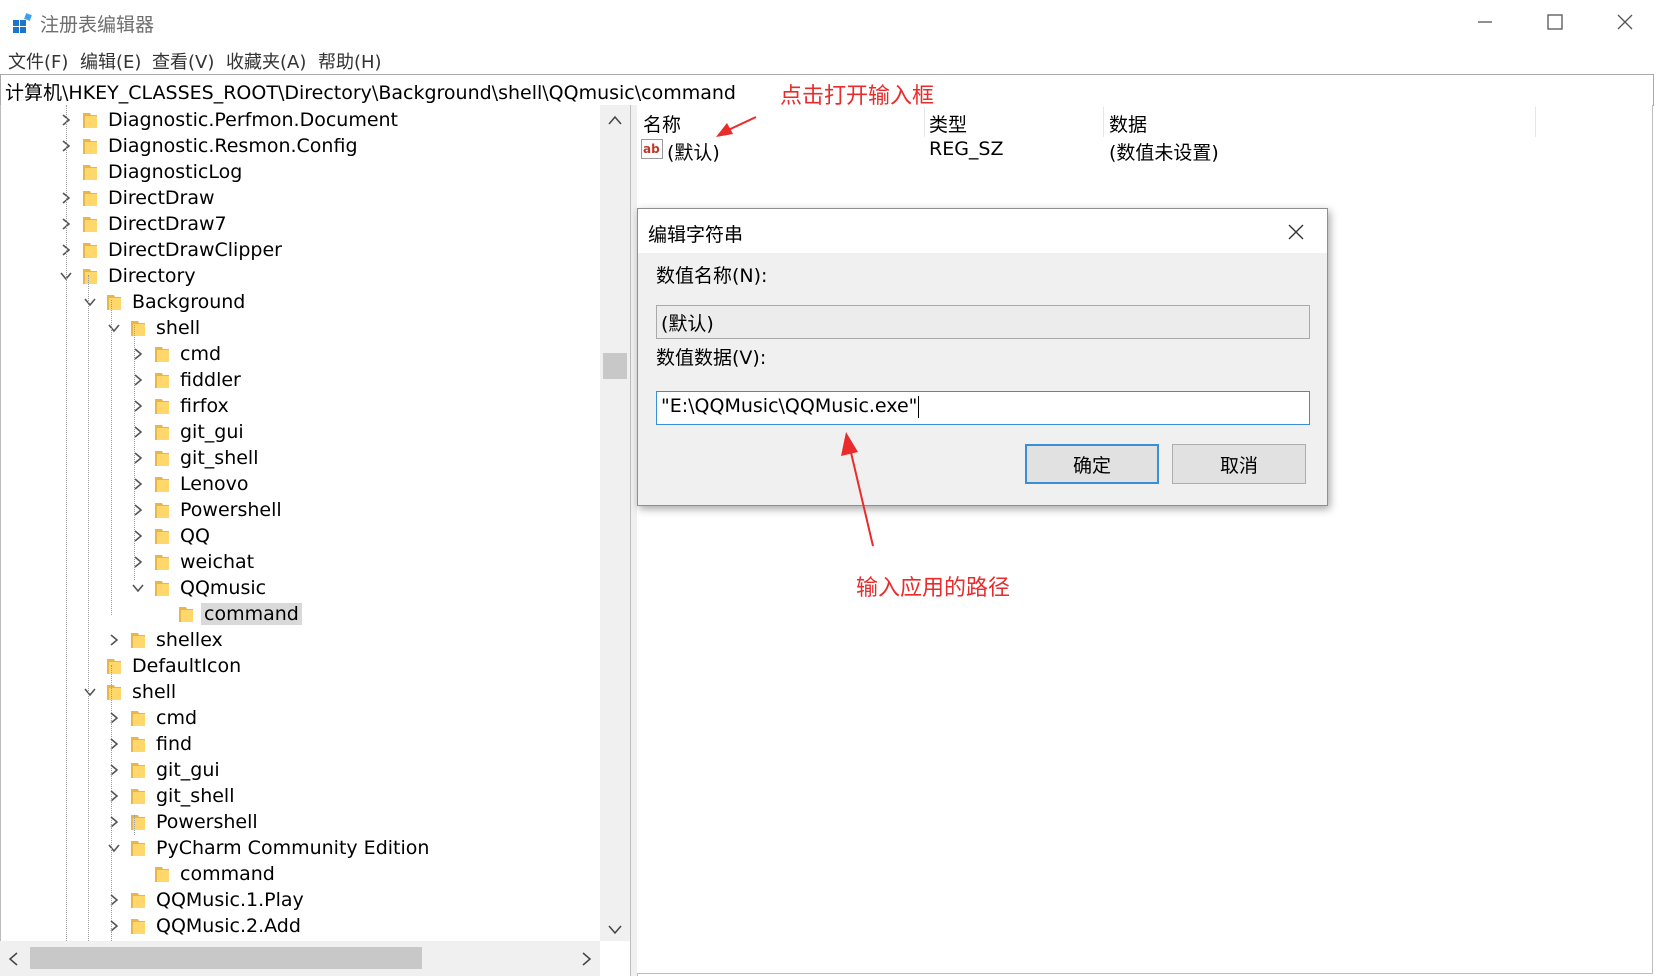  What do you see at coordinates (209, 146) in the screenshot?
I see `tree-item: Diagnostic.Resmon.Config` at bounding box center [209, 146].